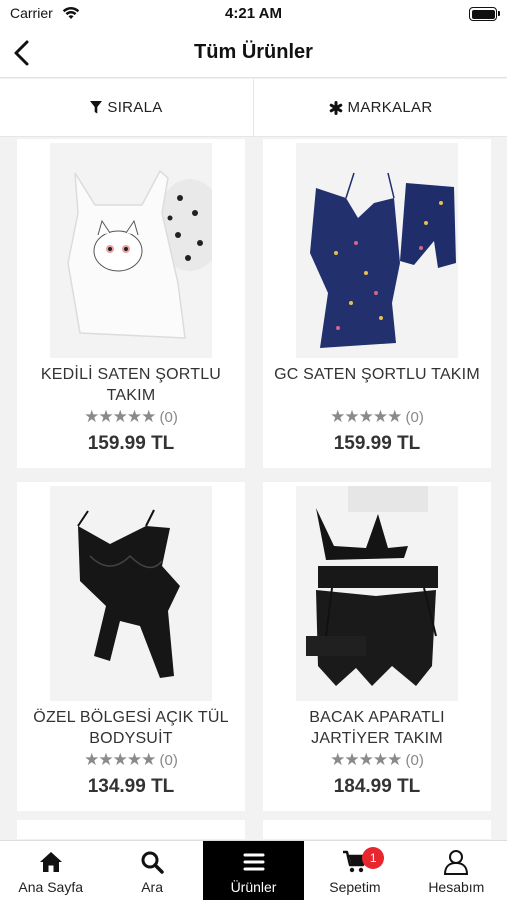 The height and width of the screenshot is (900, 507). I want to click on cart-count-badge: 1, so click(373, 858).